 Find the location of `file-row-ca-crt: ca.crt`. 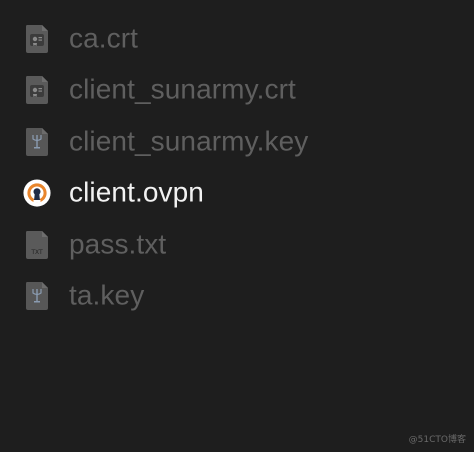

file-row-ca-crt: ca.crt is located at coordinates (237, 39).